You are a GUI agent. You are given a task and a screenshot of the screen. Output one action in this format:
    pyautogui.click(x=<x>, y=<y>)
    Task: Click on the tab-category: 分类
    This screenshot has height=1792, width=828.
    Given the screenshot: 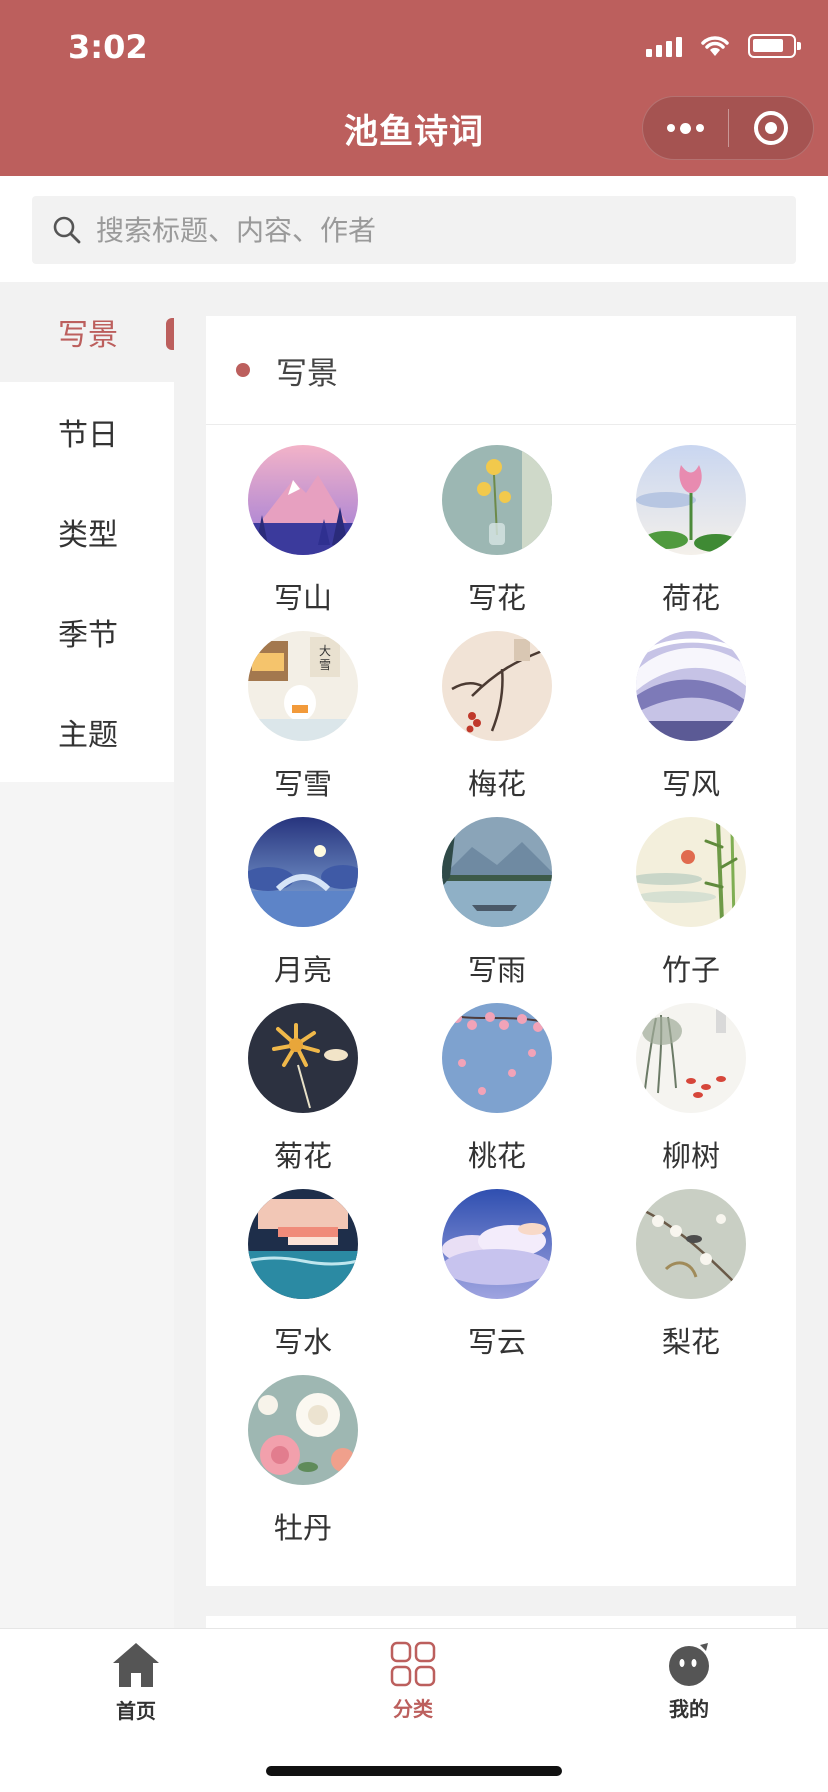 What is the action you would take?
    pyautogui.click(x=413, y=1681)
    